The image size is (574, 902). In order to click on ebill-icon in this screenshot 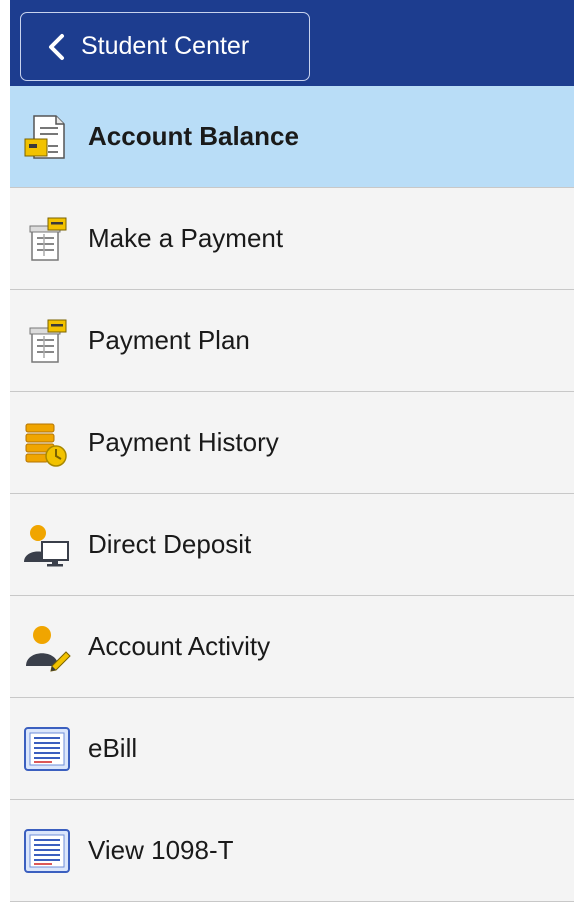, I will do `click(47, 749)`.